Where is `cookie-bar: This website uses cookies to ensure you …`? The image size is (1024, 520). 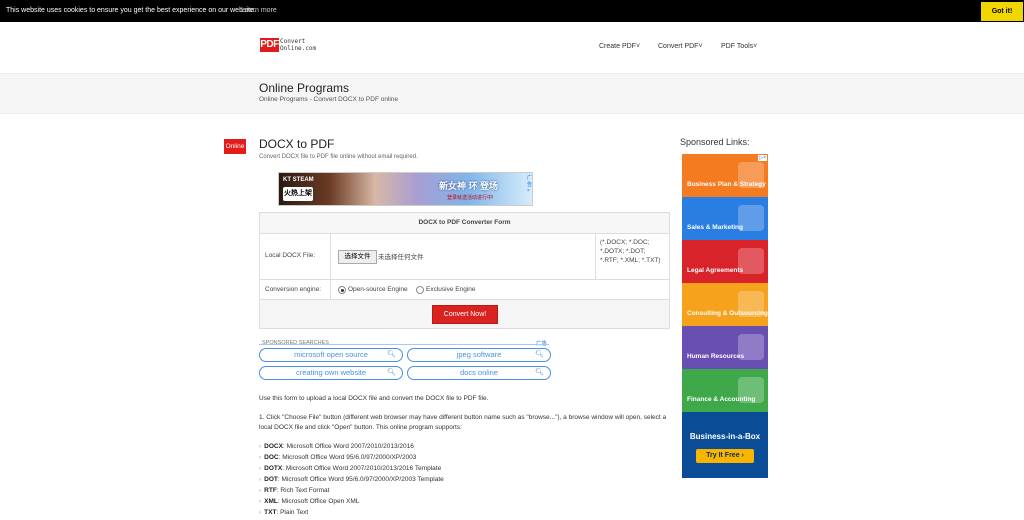 cookie-bar: This website uses cookies to ensure you … is located at coordinates (512, 11).